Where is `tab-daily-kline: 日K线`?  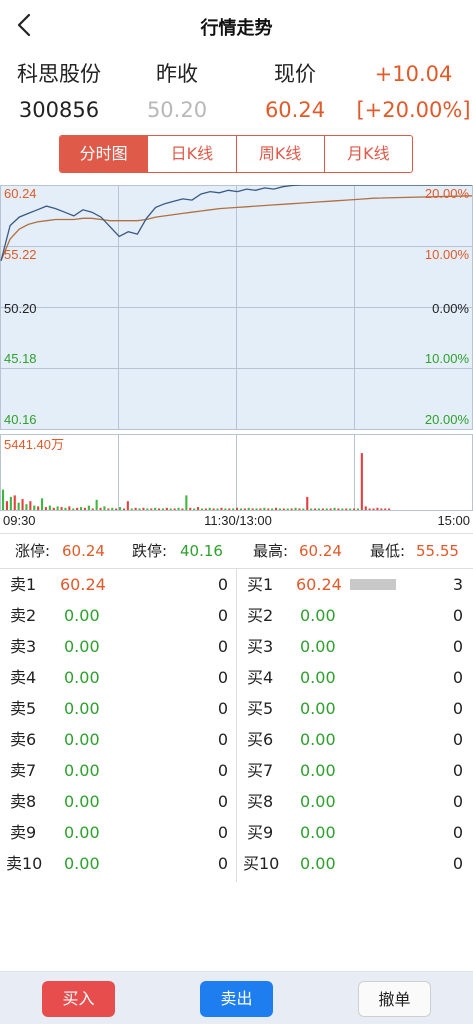
tab-daily-kline: 日K线 is located at coordinates (191, 154).